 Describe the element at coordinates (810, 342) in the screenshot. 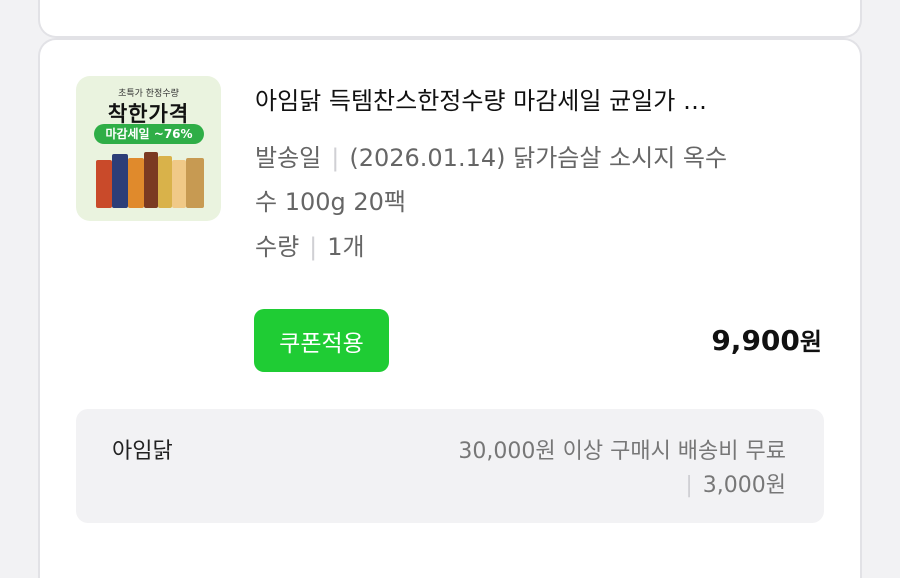

I see `price-currency: 원` at that location.